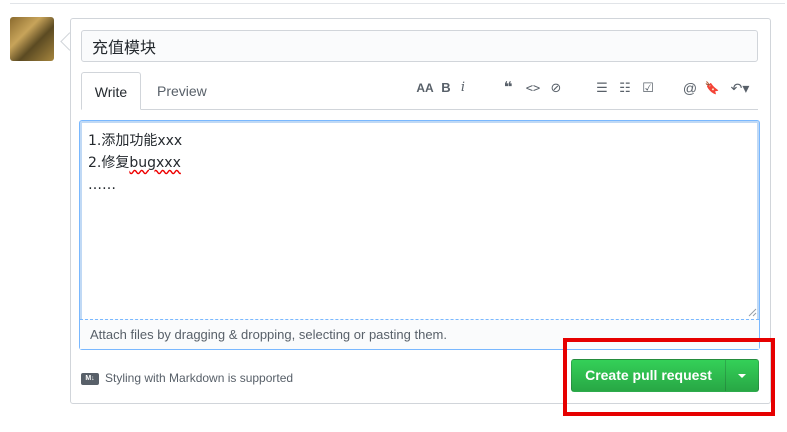 The width and height of the screenshot is (787, 432). What do you see at coordinates (690, 88) in the screenshot?
I see `mention-icon: @` at bounding box center [690, 88].